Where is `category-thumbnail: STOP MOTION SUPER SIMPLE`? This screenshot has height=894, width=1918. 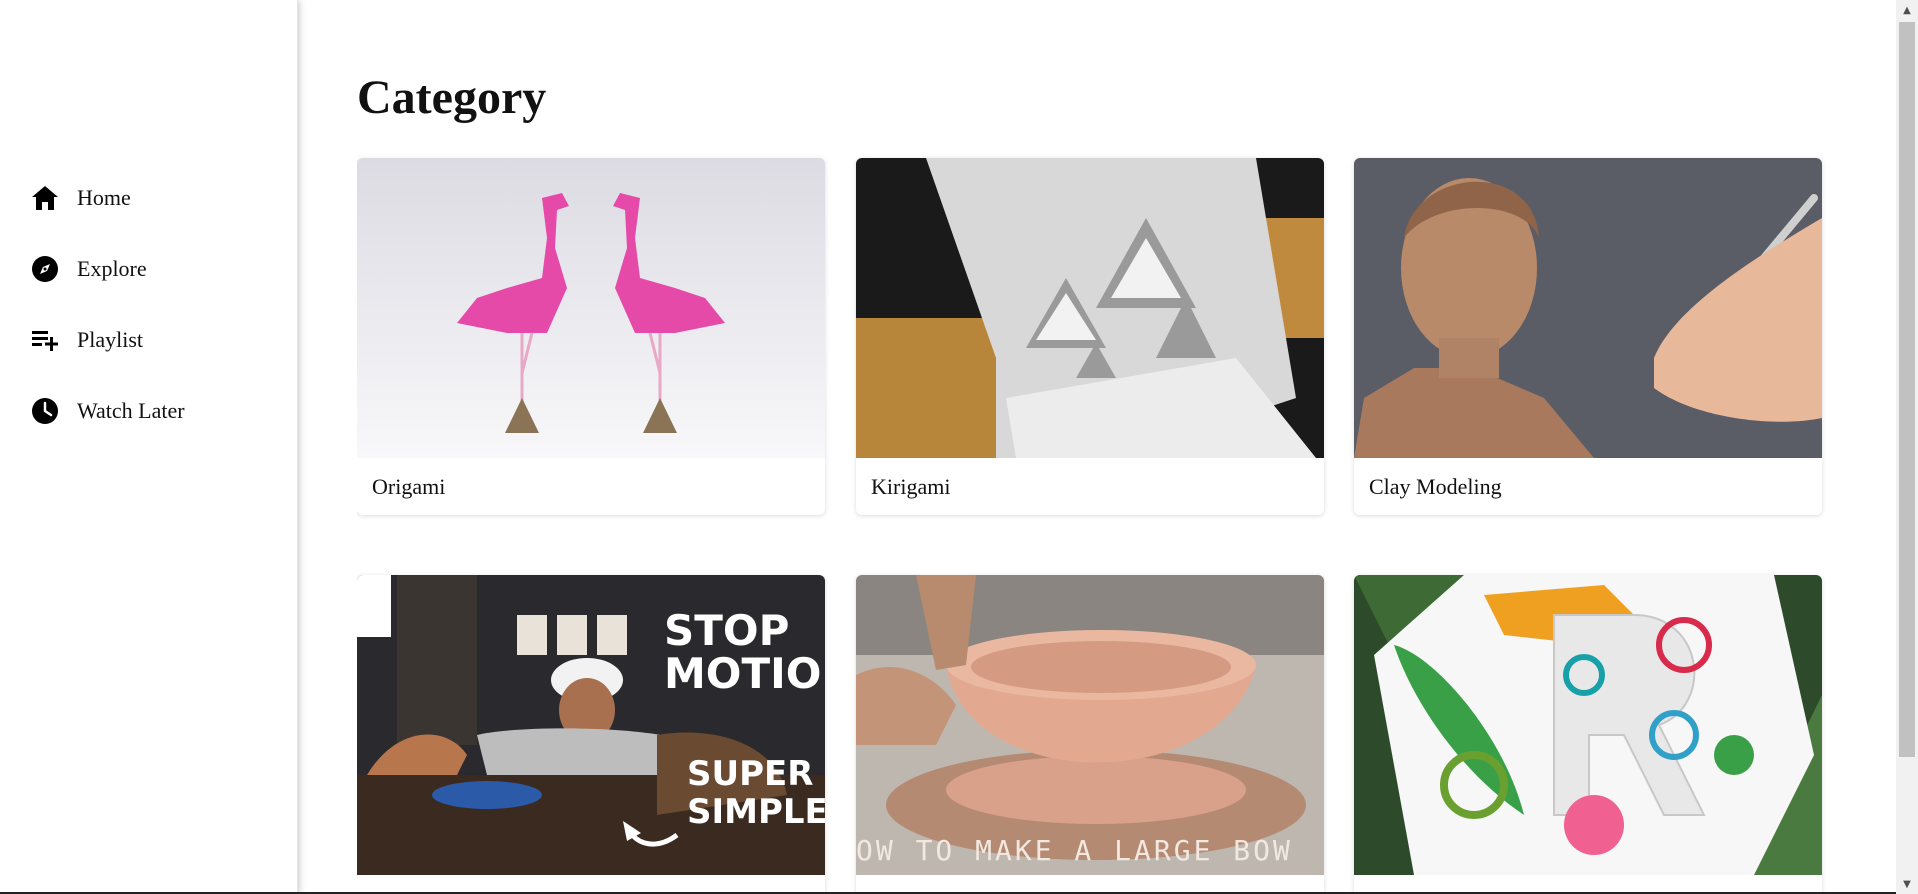
category-thumbnail: STOP MOTION SUPER SIMPLE is located at coordinates (591, 725).